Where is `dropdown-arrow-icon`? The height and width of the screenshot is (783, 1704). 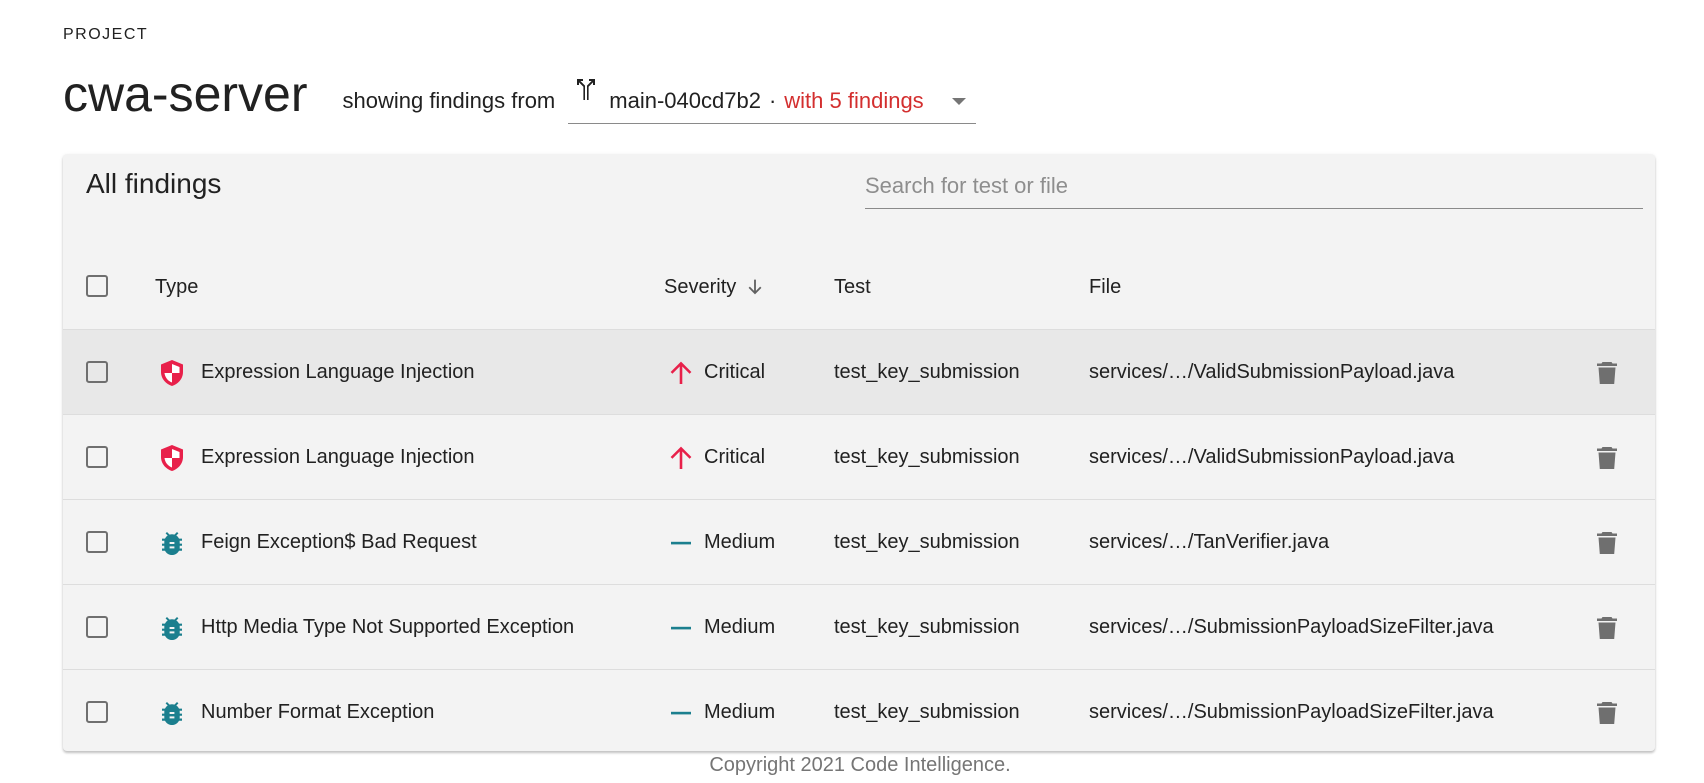
dropdown-arrow-icon is located at coordinates (959, 101).